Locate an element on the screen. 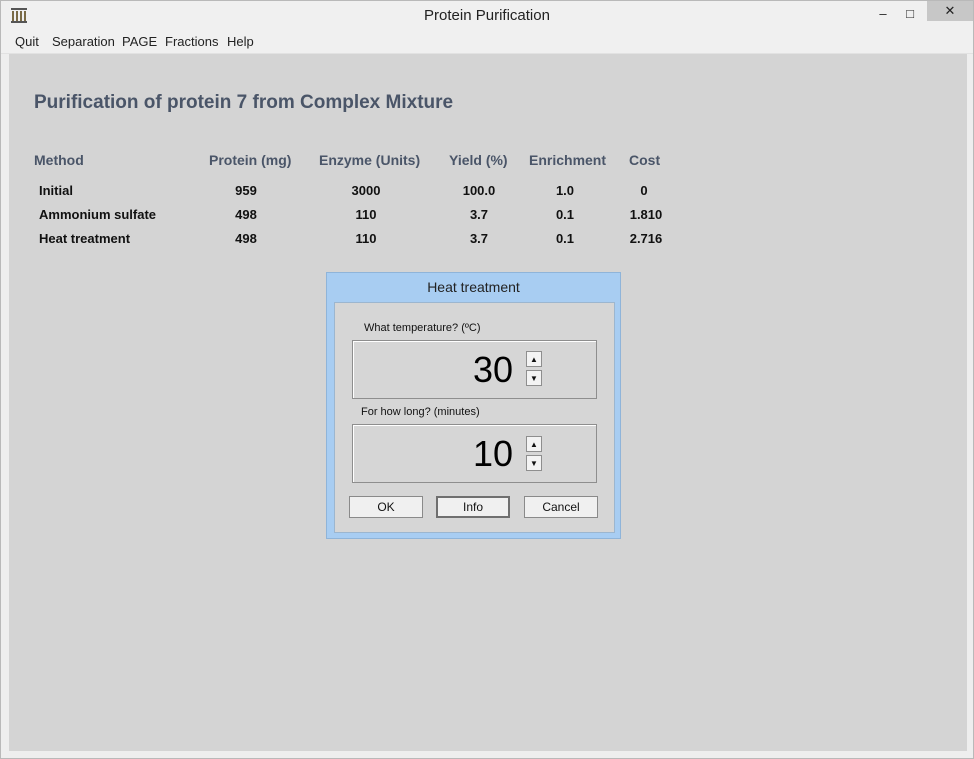 This screenshot has width=974, height=759. cell-method: Heat treatment is located at coordinates (85, 238).